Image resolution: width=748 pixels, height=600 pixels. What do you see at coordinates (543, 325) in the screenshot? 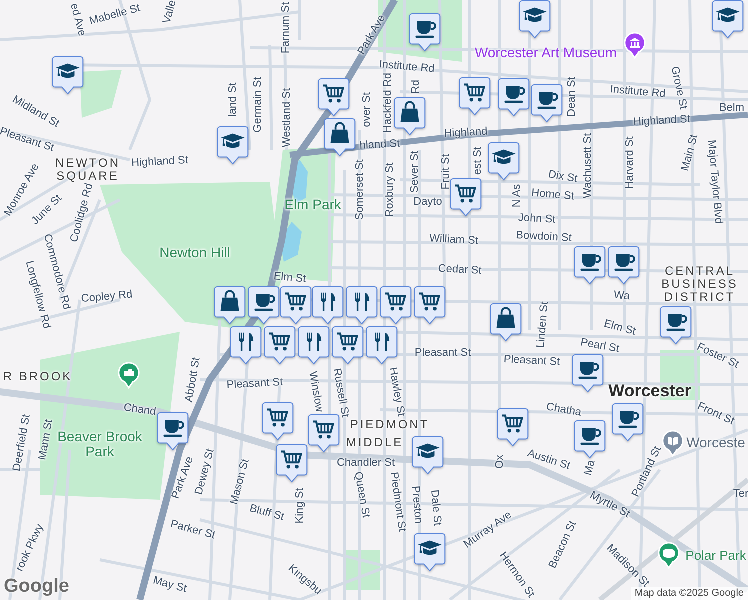
I see `street-name: Linden St` at bounding box center [543, 325].